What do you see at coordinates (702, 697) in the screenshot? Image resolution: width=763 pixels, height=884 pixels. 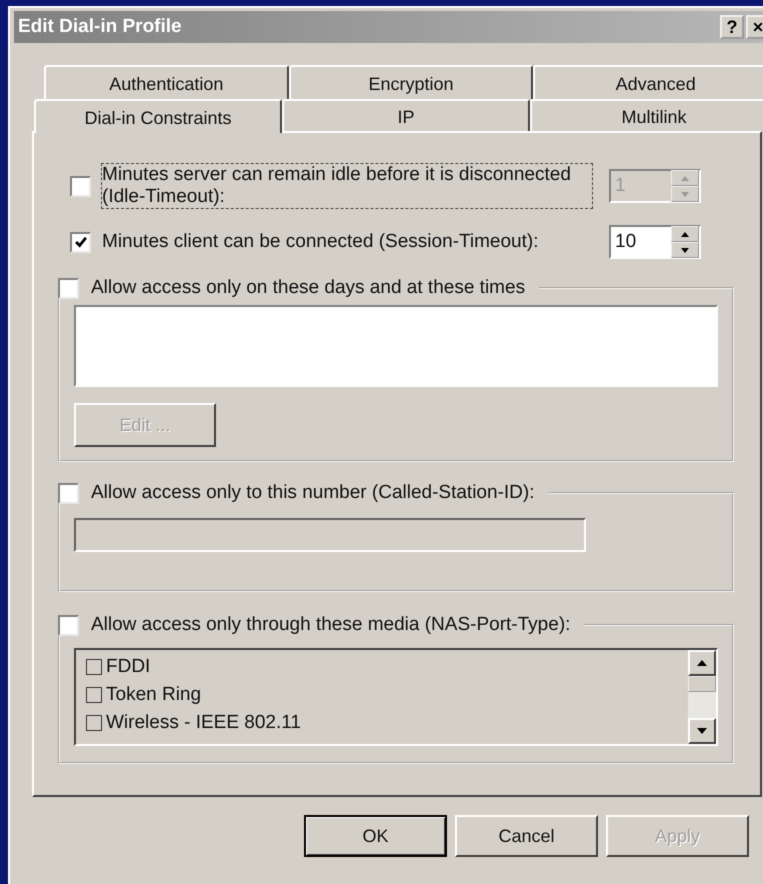 I see `scrollbar` at bounding box center [702, 697].